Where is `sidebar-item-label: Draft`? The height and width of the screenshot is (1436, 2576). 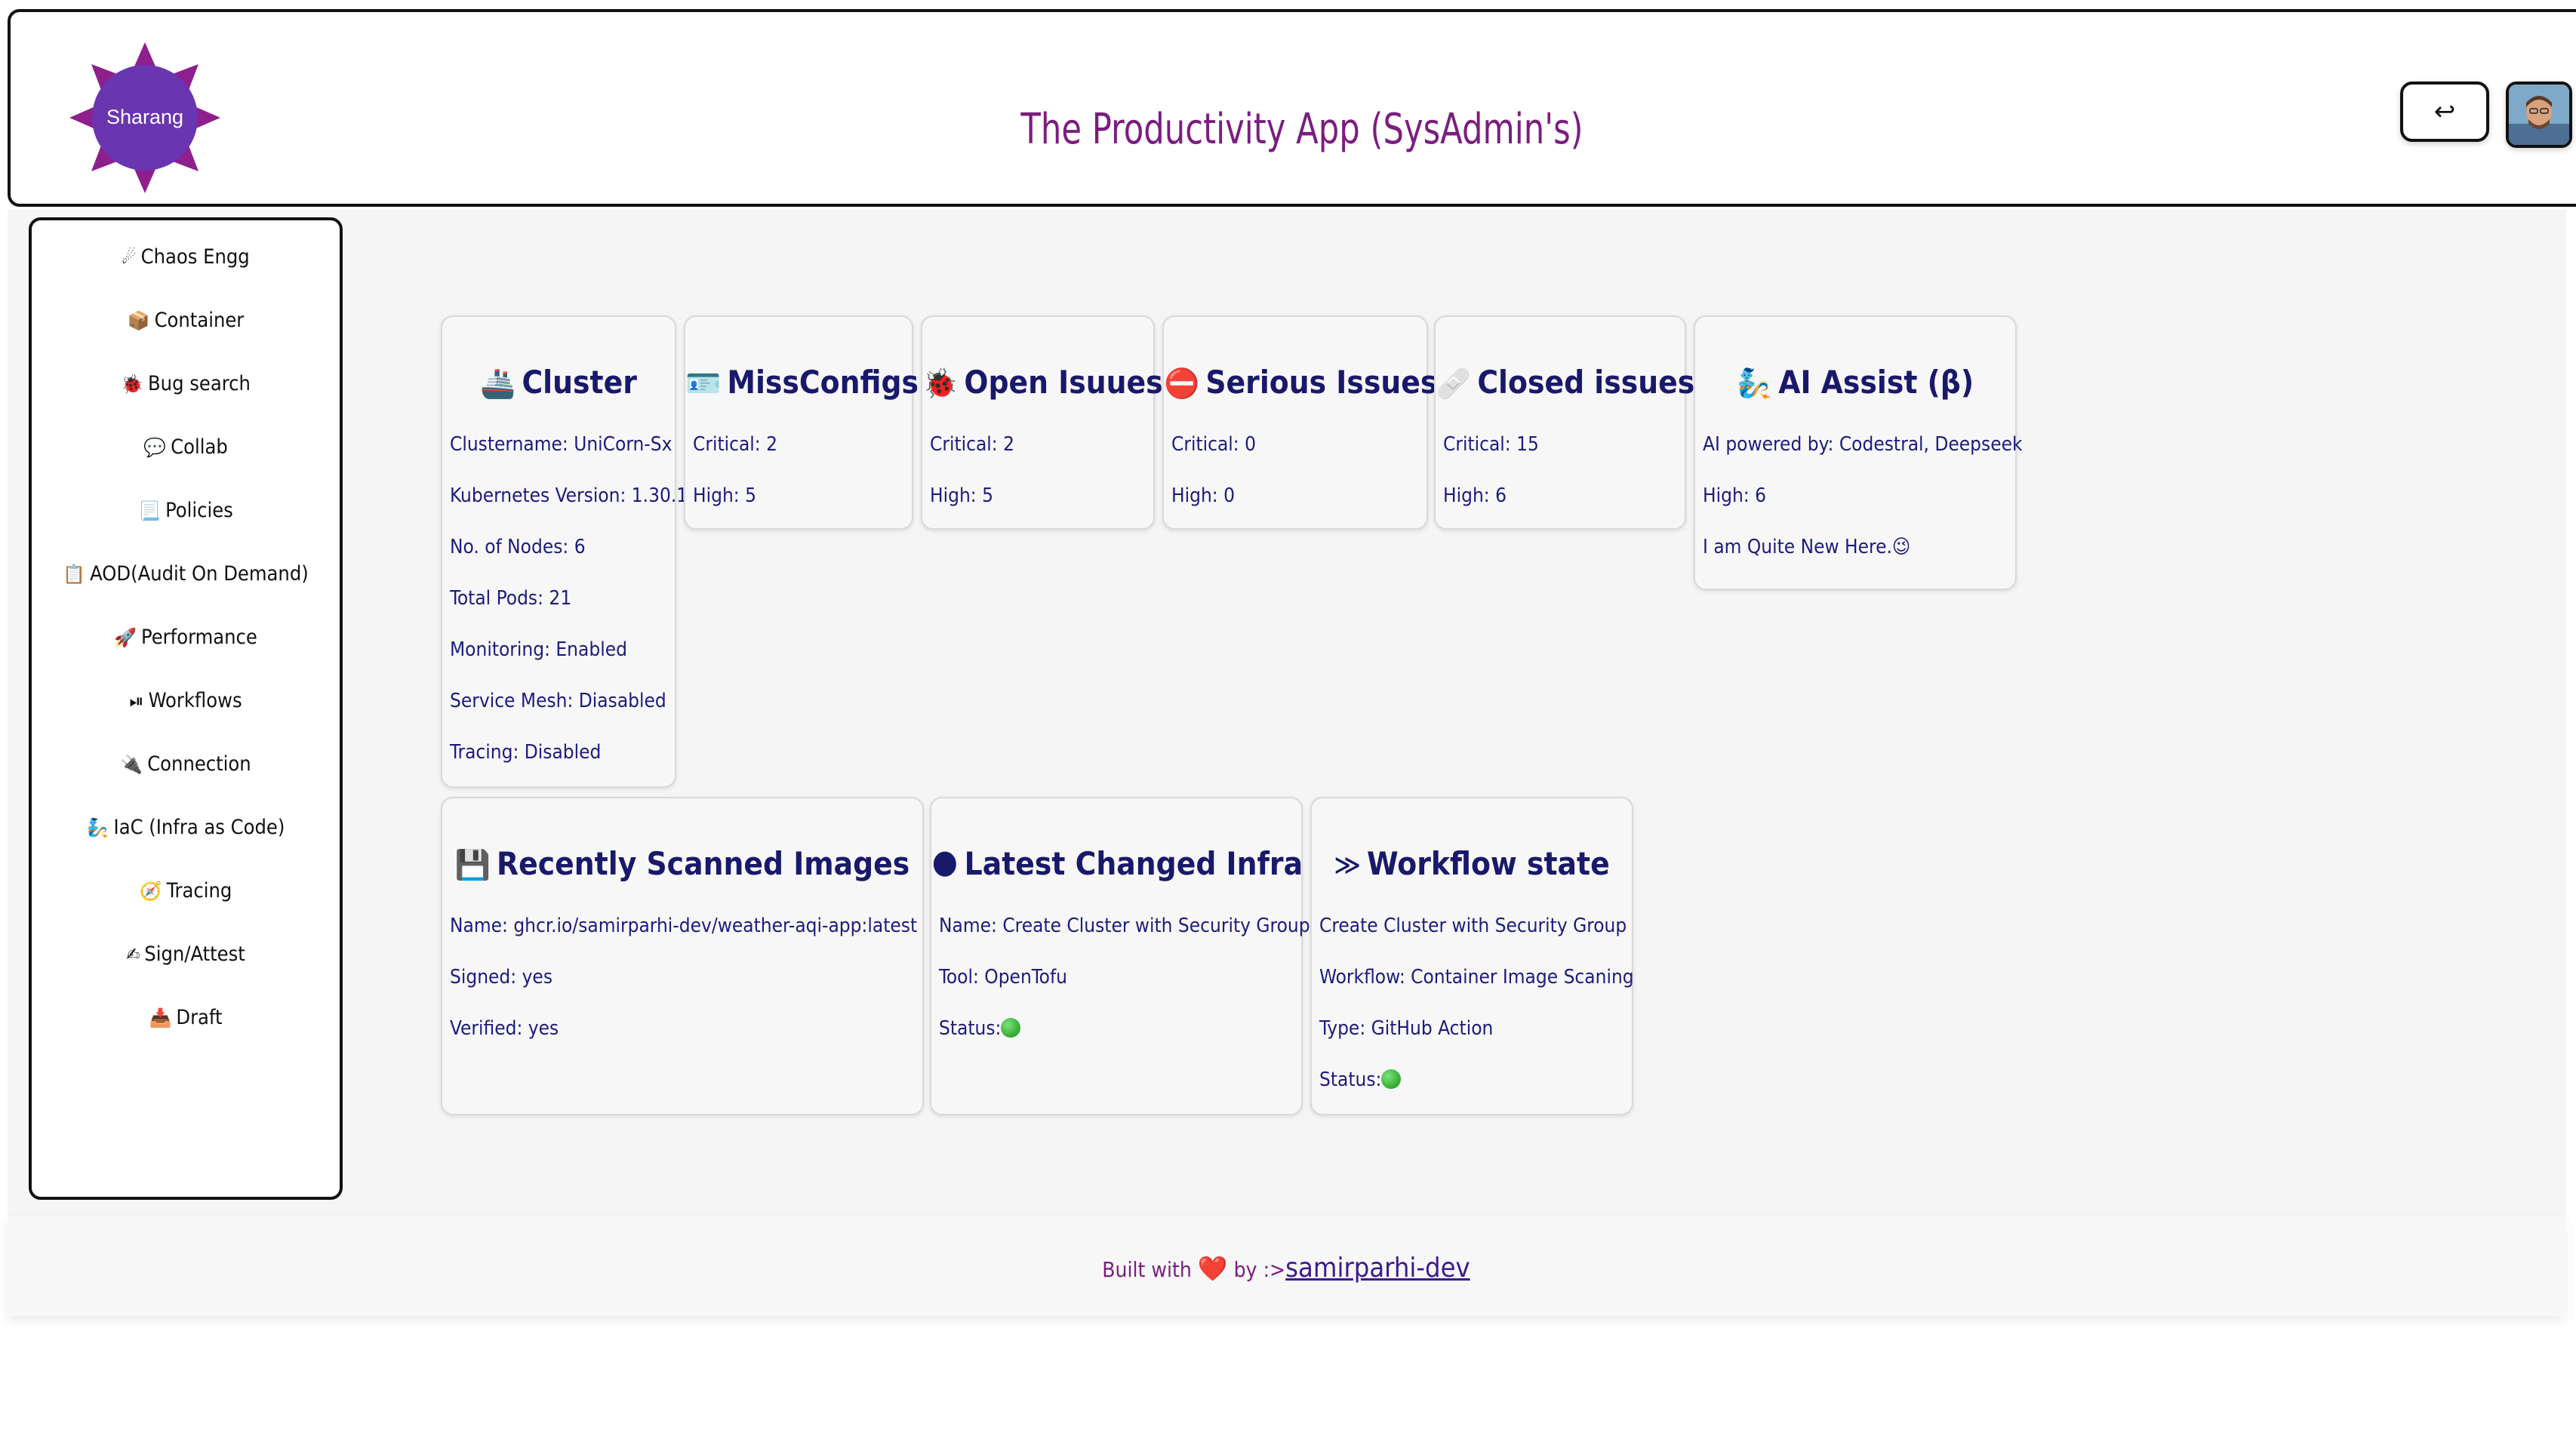 sidebar-item-label: Draft is located at coordinates (200, 1017).